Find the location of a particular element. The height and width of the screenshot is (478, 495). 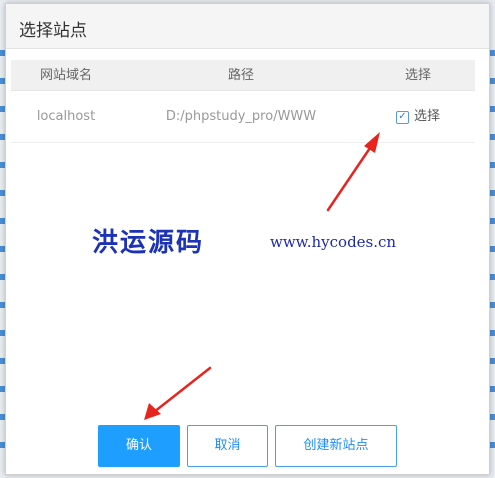

create-site-button: 创建新站点 is located at coordinates (336, 446).